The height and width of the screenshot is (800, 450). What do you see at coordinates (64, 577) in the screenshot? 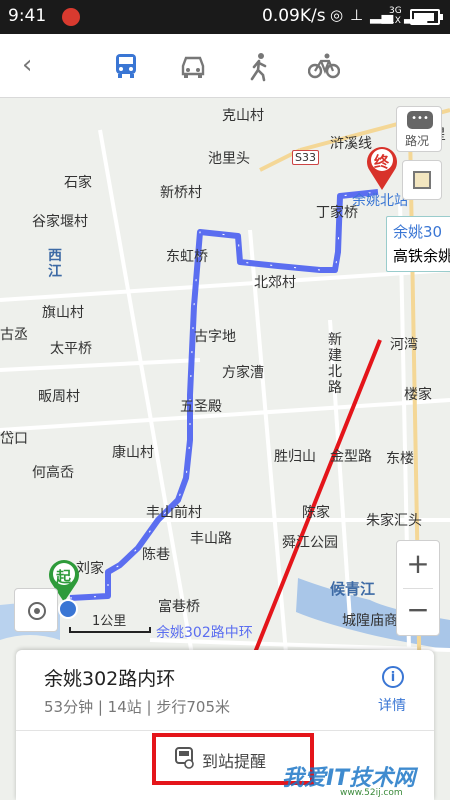
I see `start-marker-label: 起` at bounding box center [64, 577].